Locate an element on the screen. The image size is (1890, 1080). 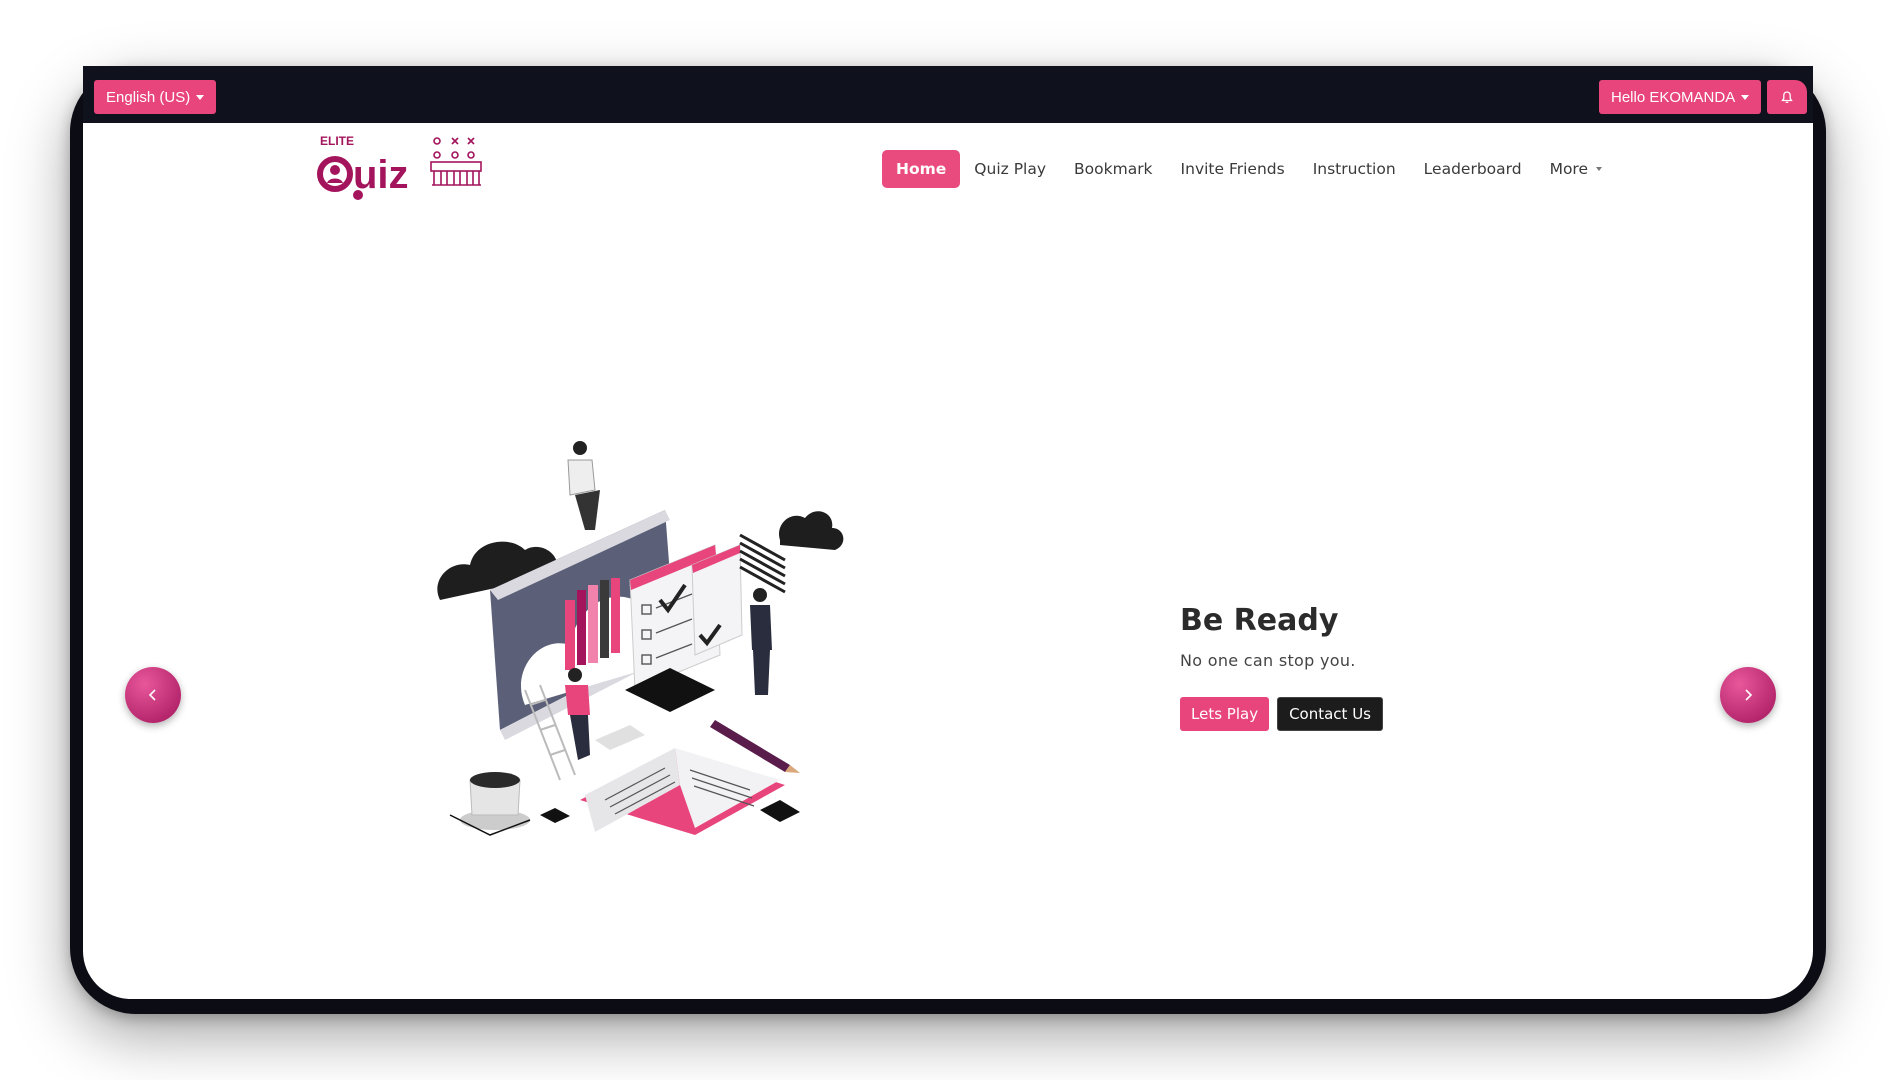
chevron-right-icon is located at coordinates (1749, 695).